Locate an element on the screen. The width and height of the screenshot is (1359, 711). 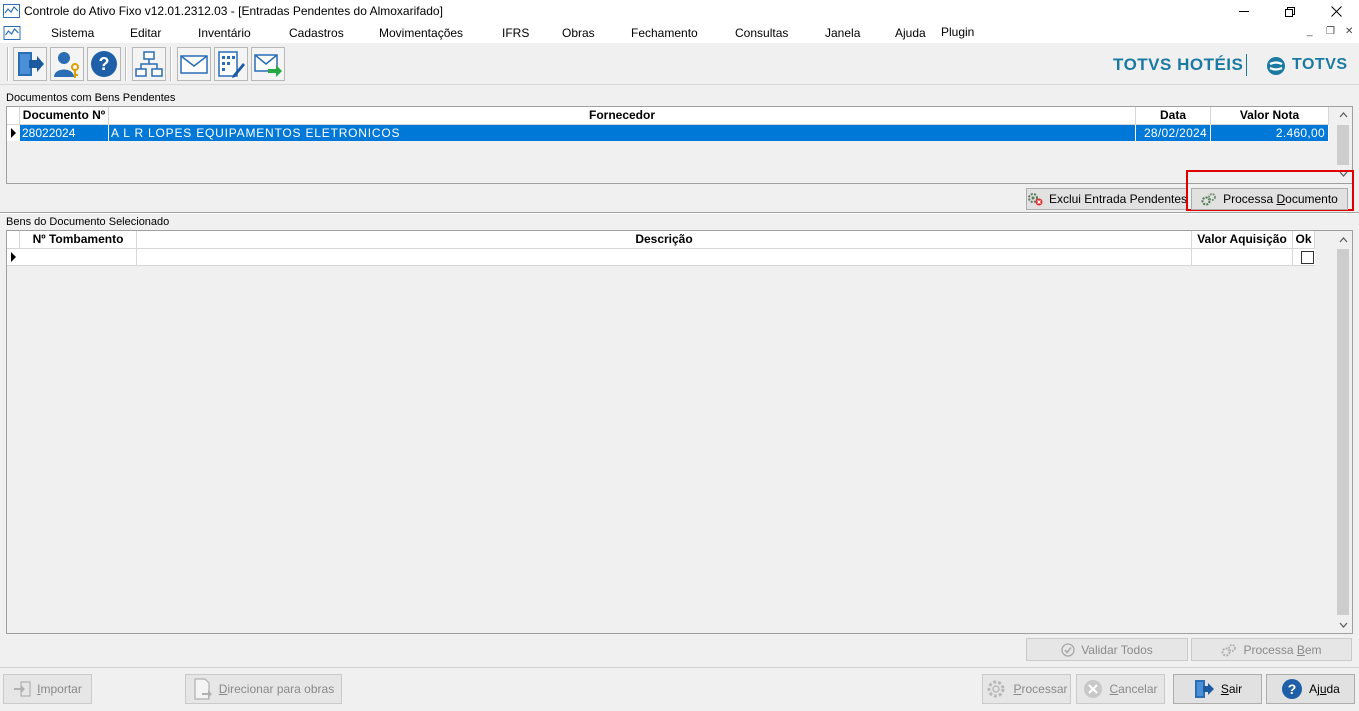
minimize-icon is located at coordinates (1244, 11).